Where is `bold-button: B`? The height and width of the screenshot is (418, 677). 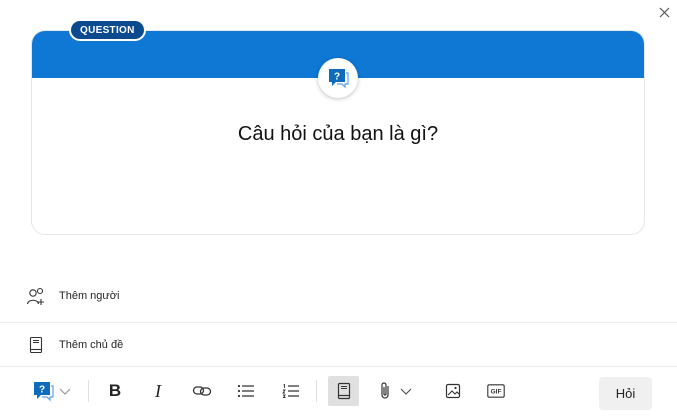 bold-button: B is located at coordinates (115, 391).